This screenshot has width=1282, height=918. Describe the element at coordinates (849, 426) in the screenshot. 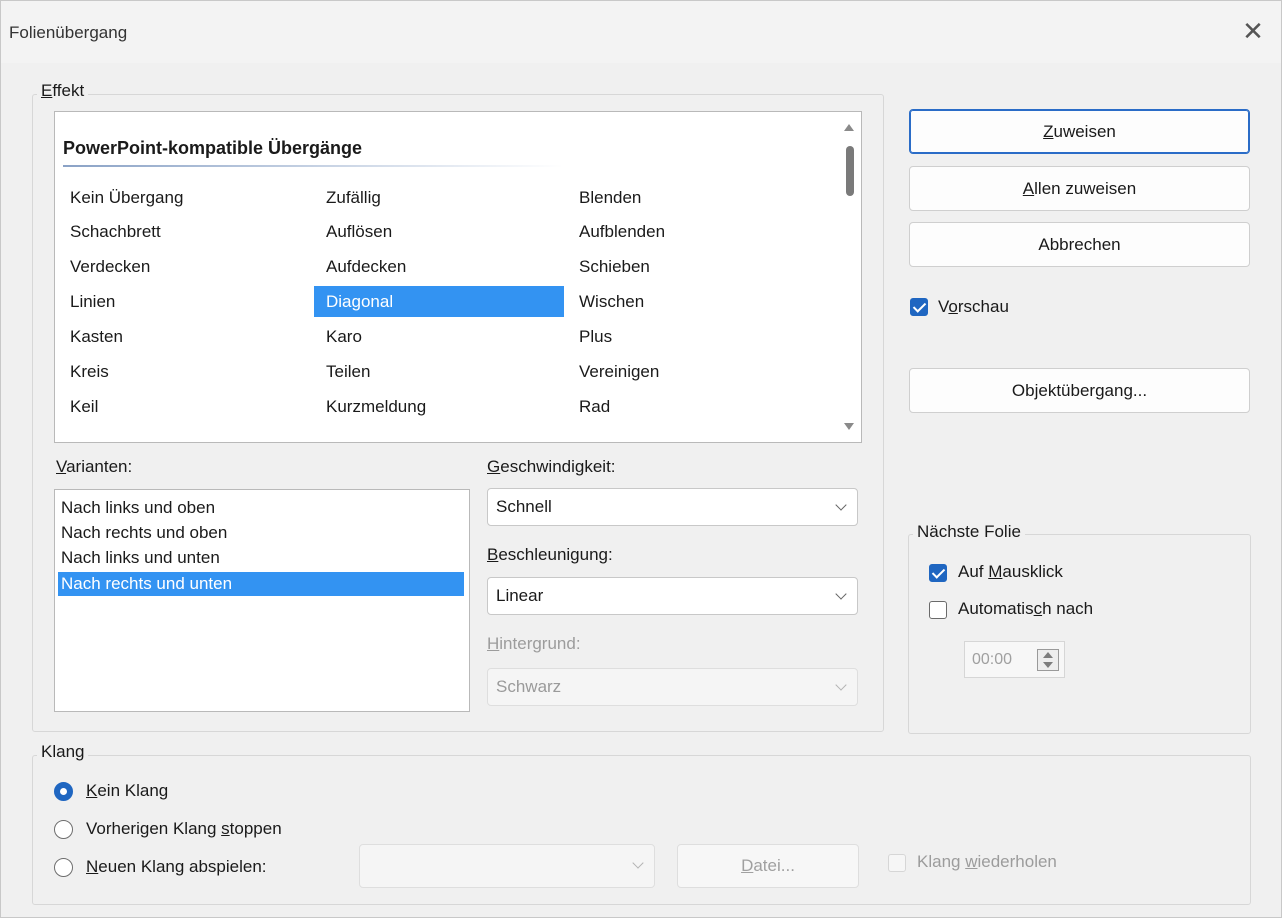

I see `scroll-down-icon` at that location.